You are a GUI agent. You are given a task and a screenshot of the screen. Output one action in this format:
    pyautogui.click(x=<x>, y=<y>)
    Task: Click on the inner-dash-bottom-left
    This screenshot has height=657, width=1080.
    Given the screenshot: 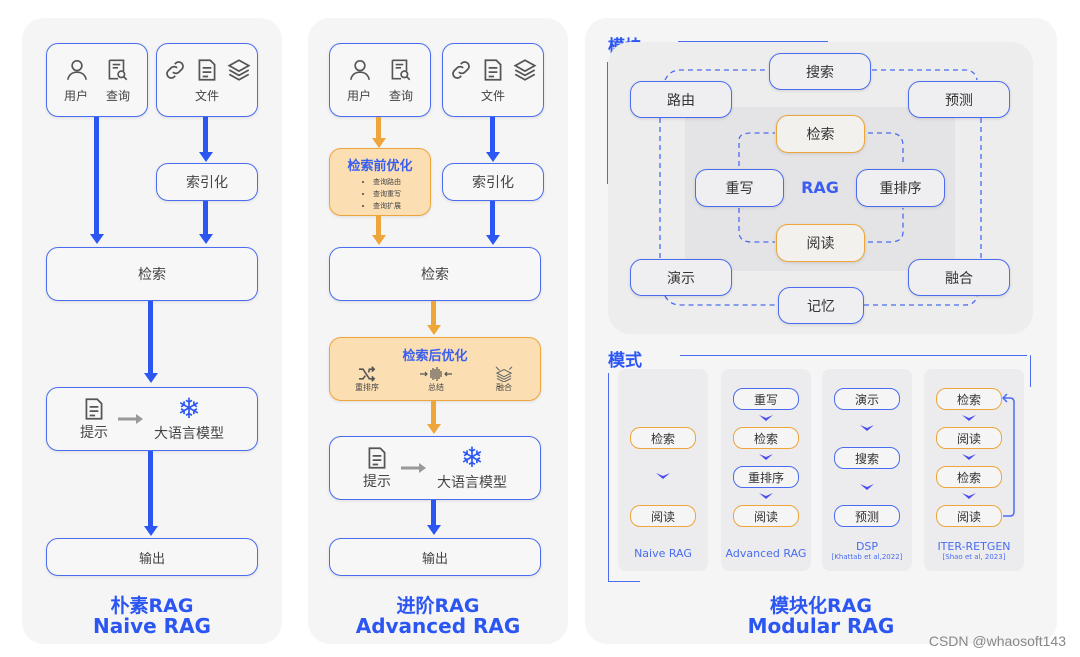 What is the action you would take?
    pyautogui.click(x=756, y=225)
    